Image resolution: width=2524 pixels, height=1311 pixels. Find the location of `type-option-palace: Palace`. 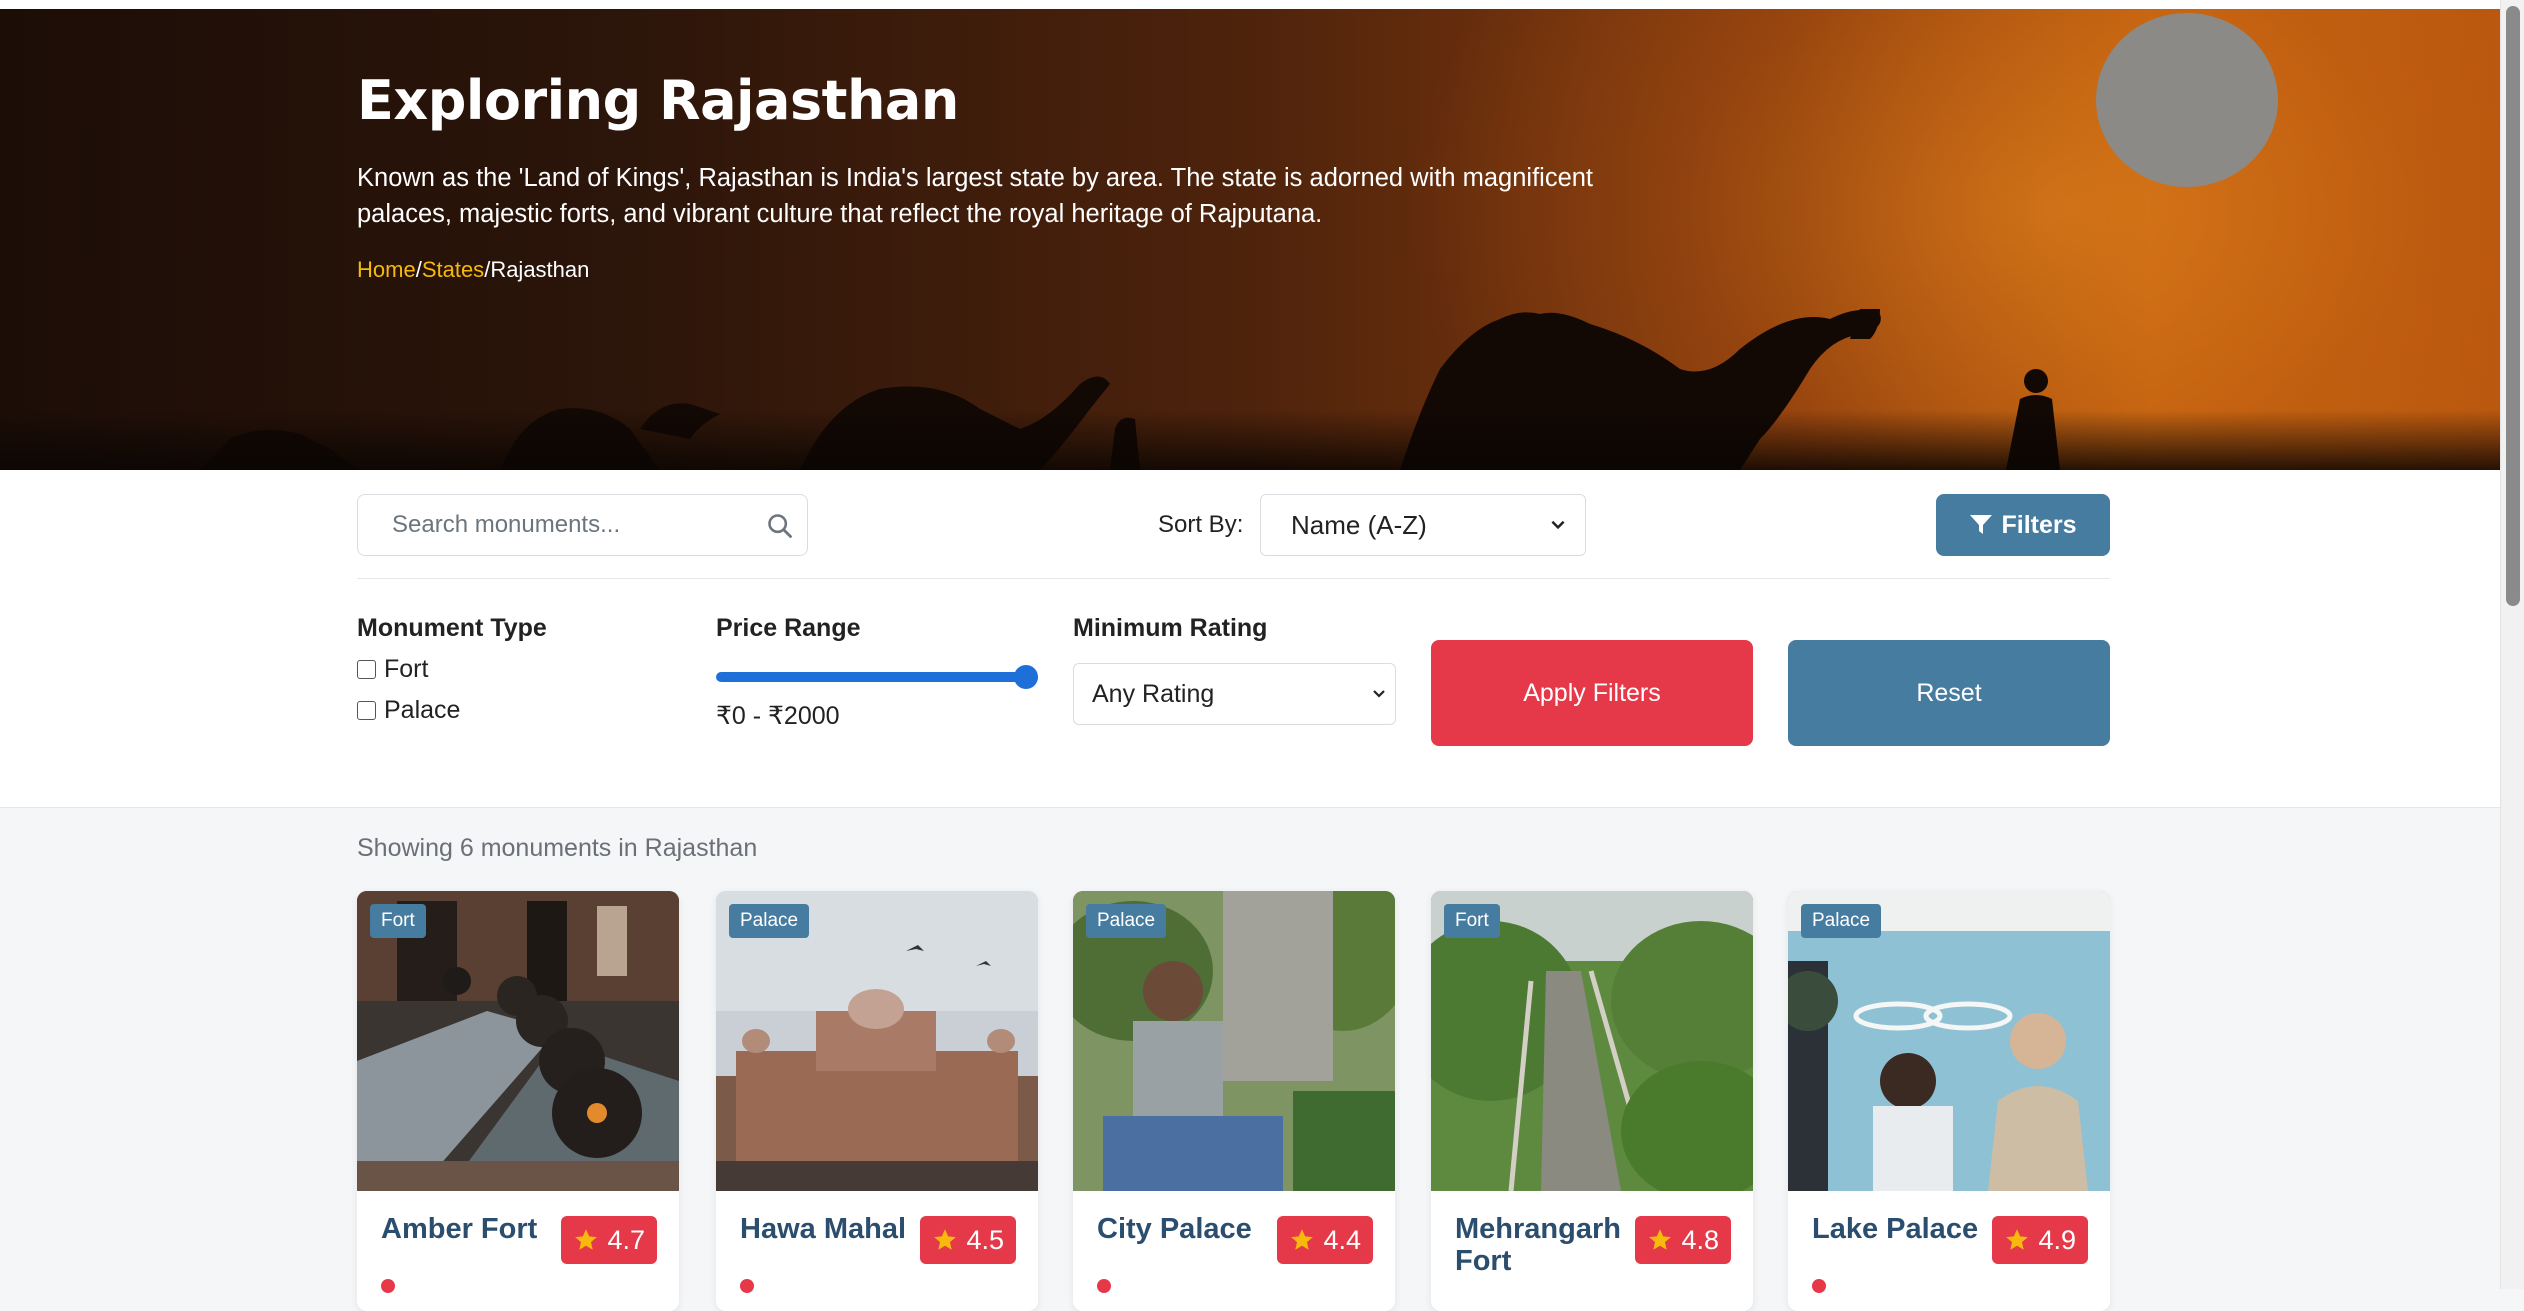

type-option-palace: Palace is located at coordinates (452, 710).